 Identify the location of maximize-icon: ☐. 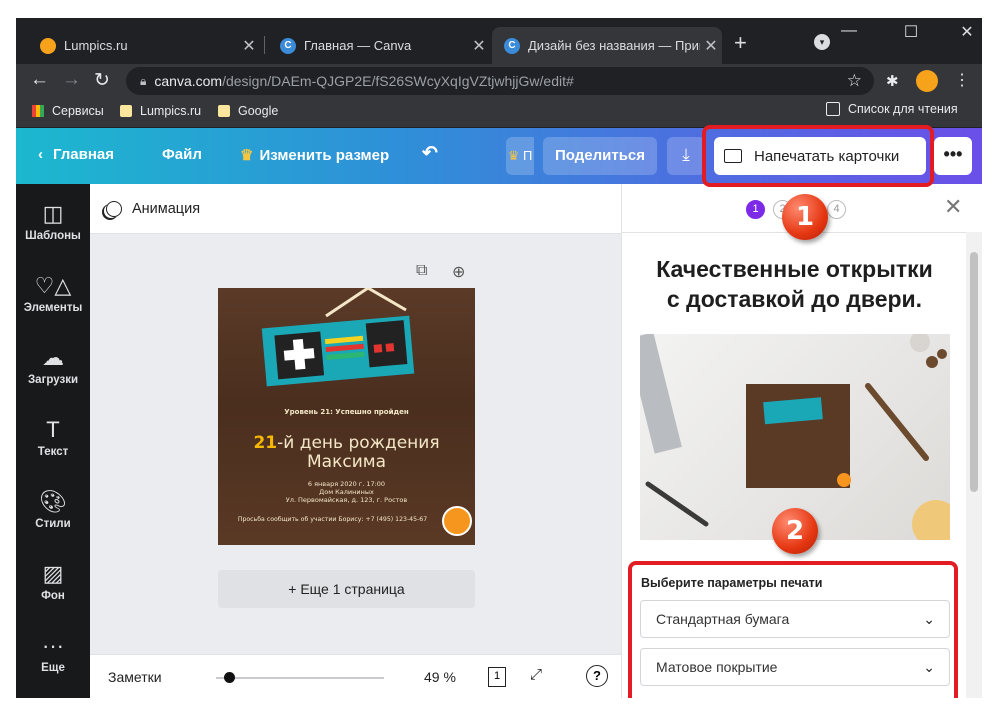
(911, 32).